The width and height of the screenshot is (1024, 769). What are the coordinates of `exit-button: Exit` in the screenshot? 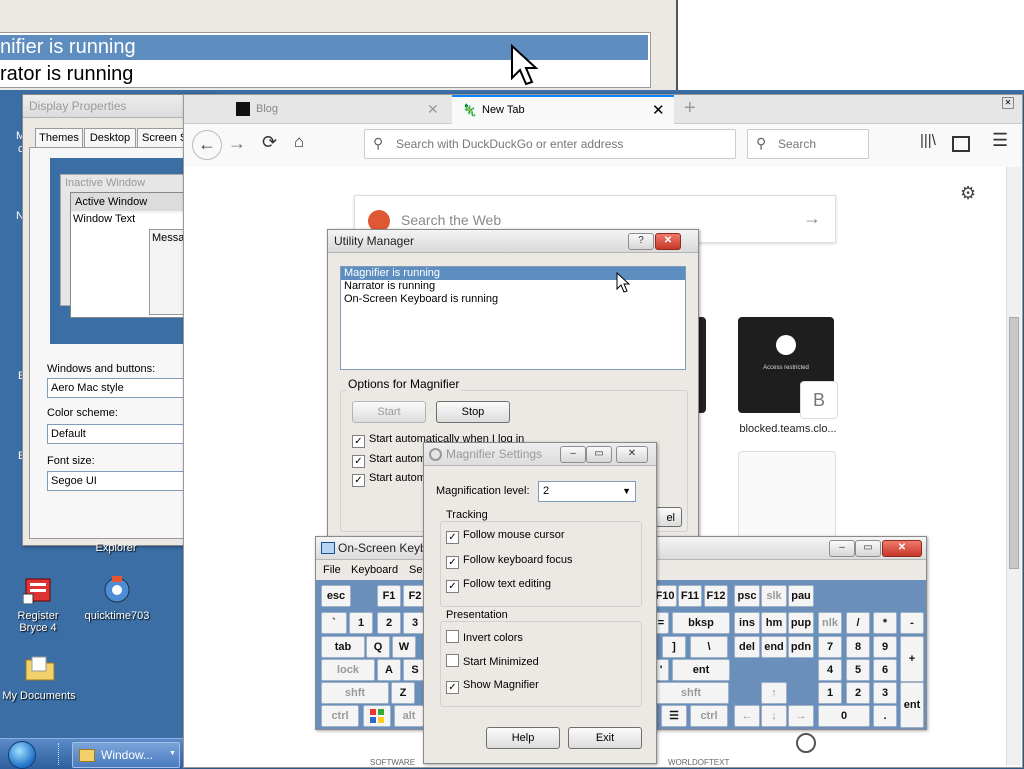 It's located at (605, 738).